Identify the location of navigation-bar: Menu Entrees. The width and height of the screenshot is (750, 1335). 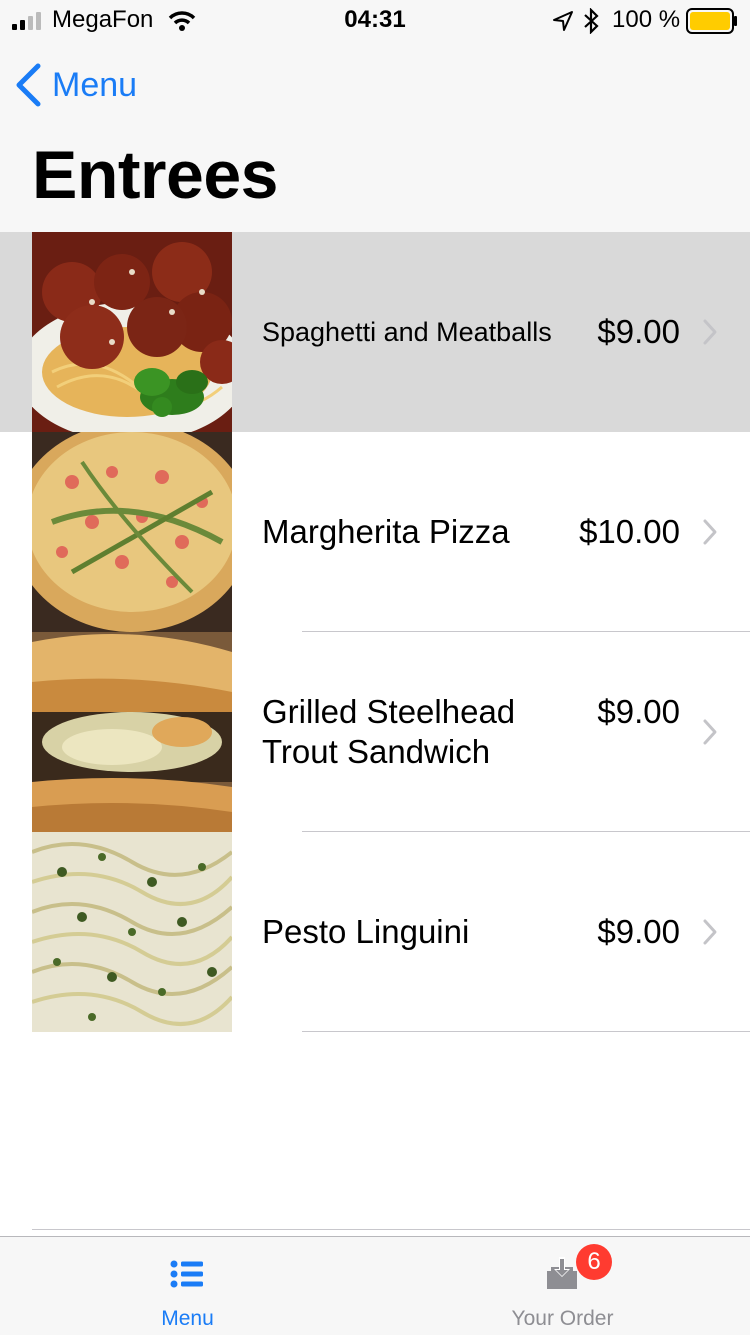
(375, 136).